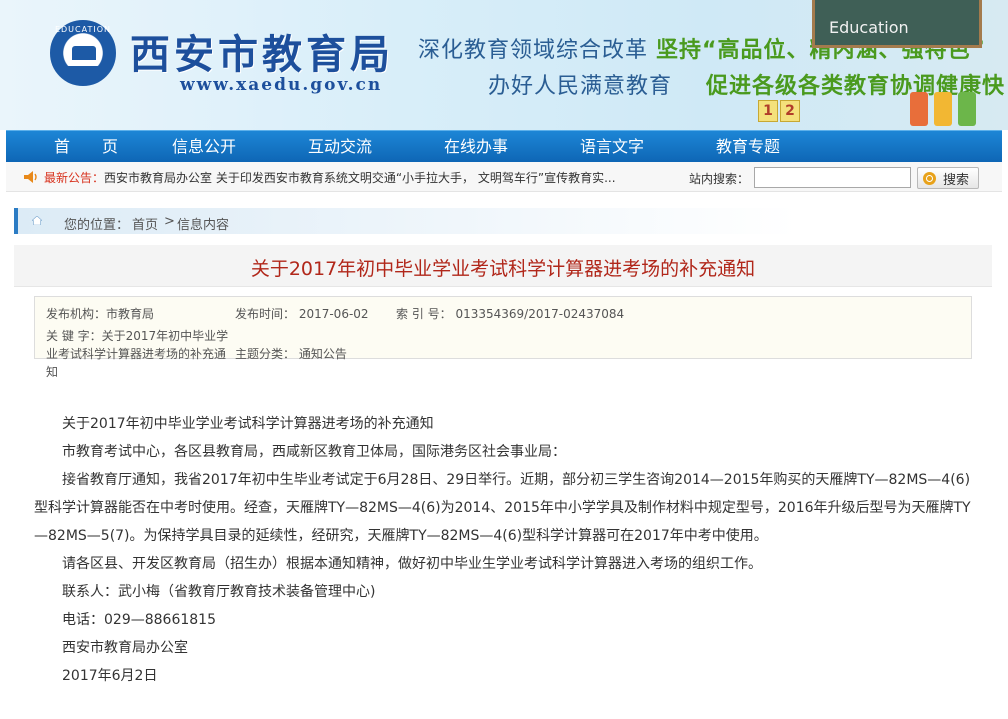 This screenshot has width=1008, height=719. I want to click on home-icon, so click(37, 220).